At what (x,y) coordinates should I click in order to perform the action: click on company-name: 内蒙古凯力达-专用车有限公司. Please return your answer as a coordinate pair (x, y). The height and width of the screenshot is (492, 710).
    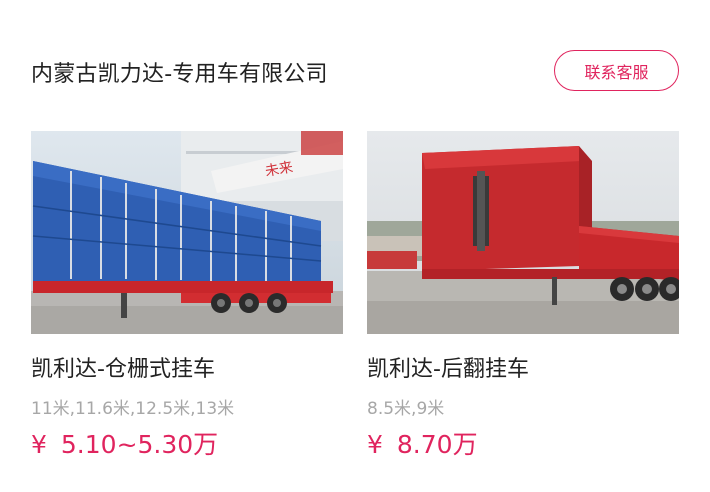
    Looking at the image, I should click on (179, 74).